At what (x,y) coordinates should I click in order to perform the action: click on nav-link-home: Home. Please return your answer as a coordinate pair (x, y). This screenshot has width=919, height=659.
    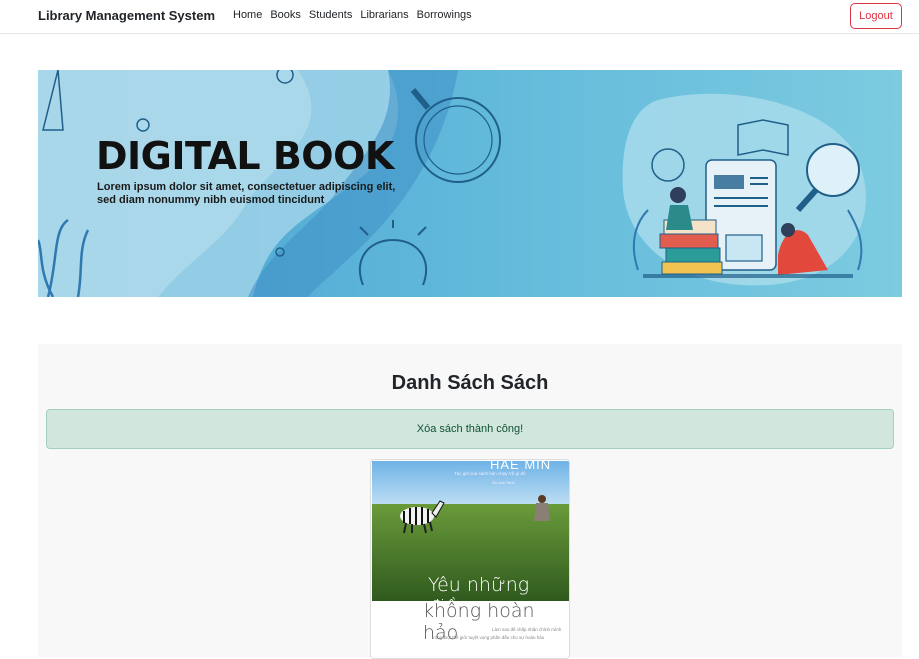
    Looking at the image, I should click on (247, 15).